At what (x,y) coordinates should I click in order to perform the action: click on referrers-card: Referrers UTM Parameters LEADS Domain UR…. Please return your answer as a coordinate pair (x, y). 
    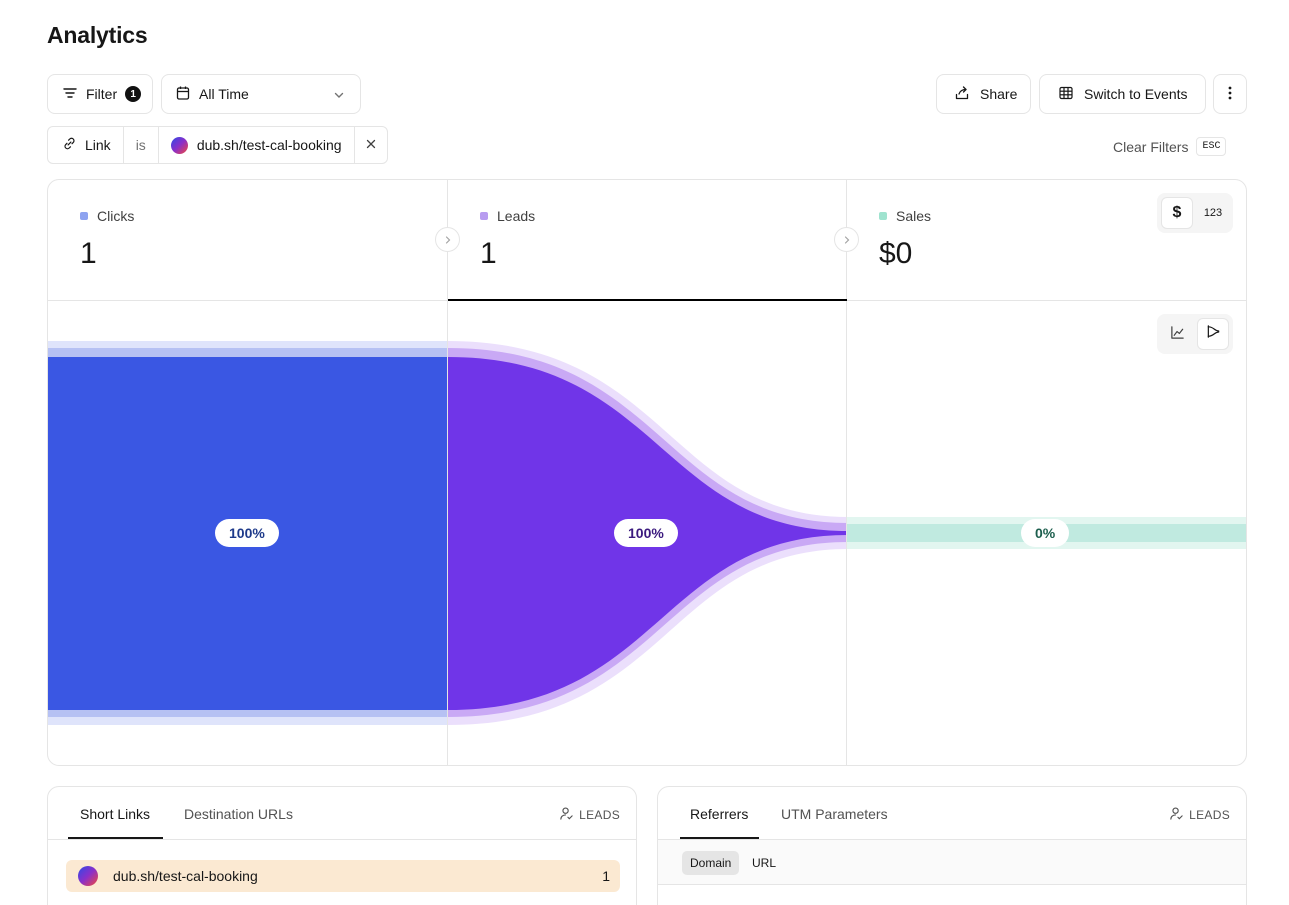
    Looking at the image, I should click on (952, 845).